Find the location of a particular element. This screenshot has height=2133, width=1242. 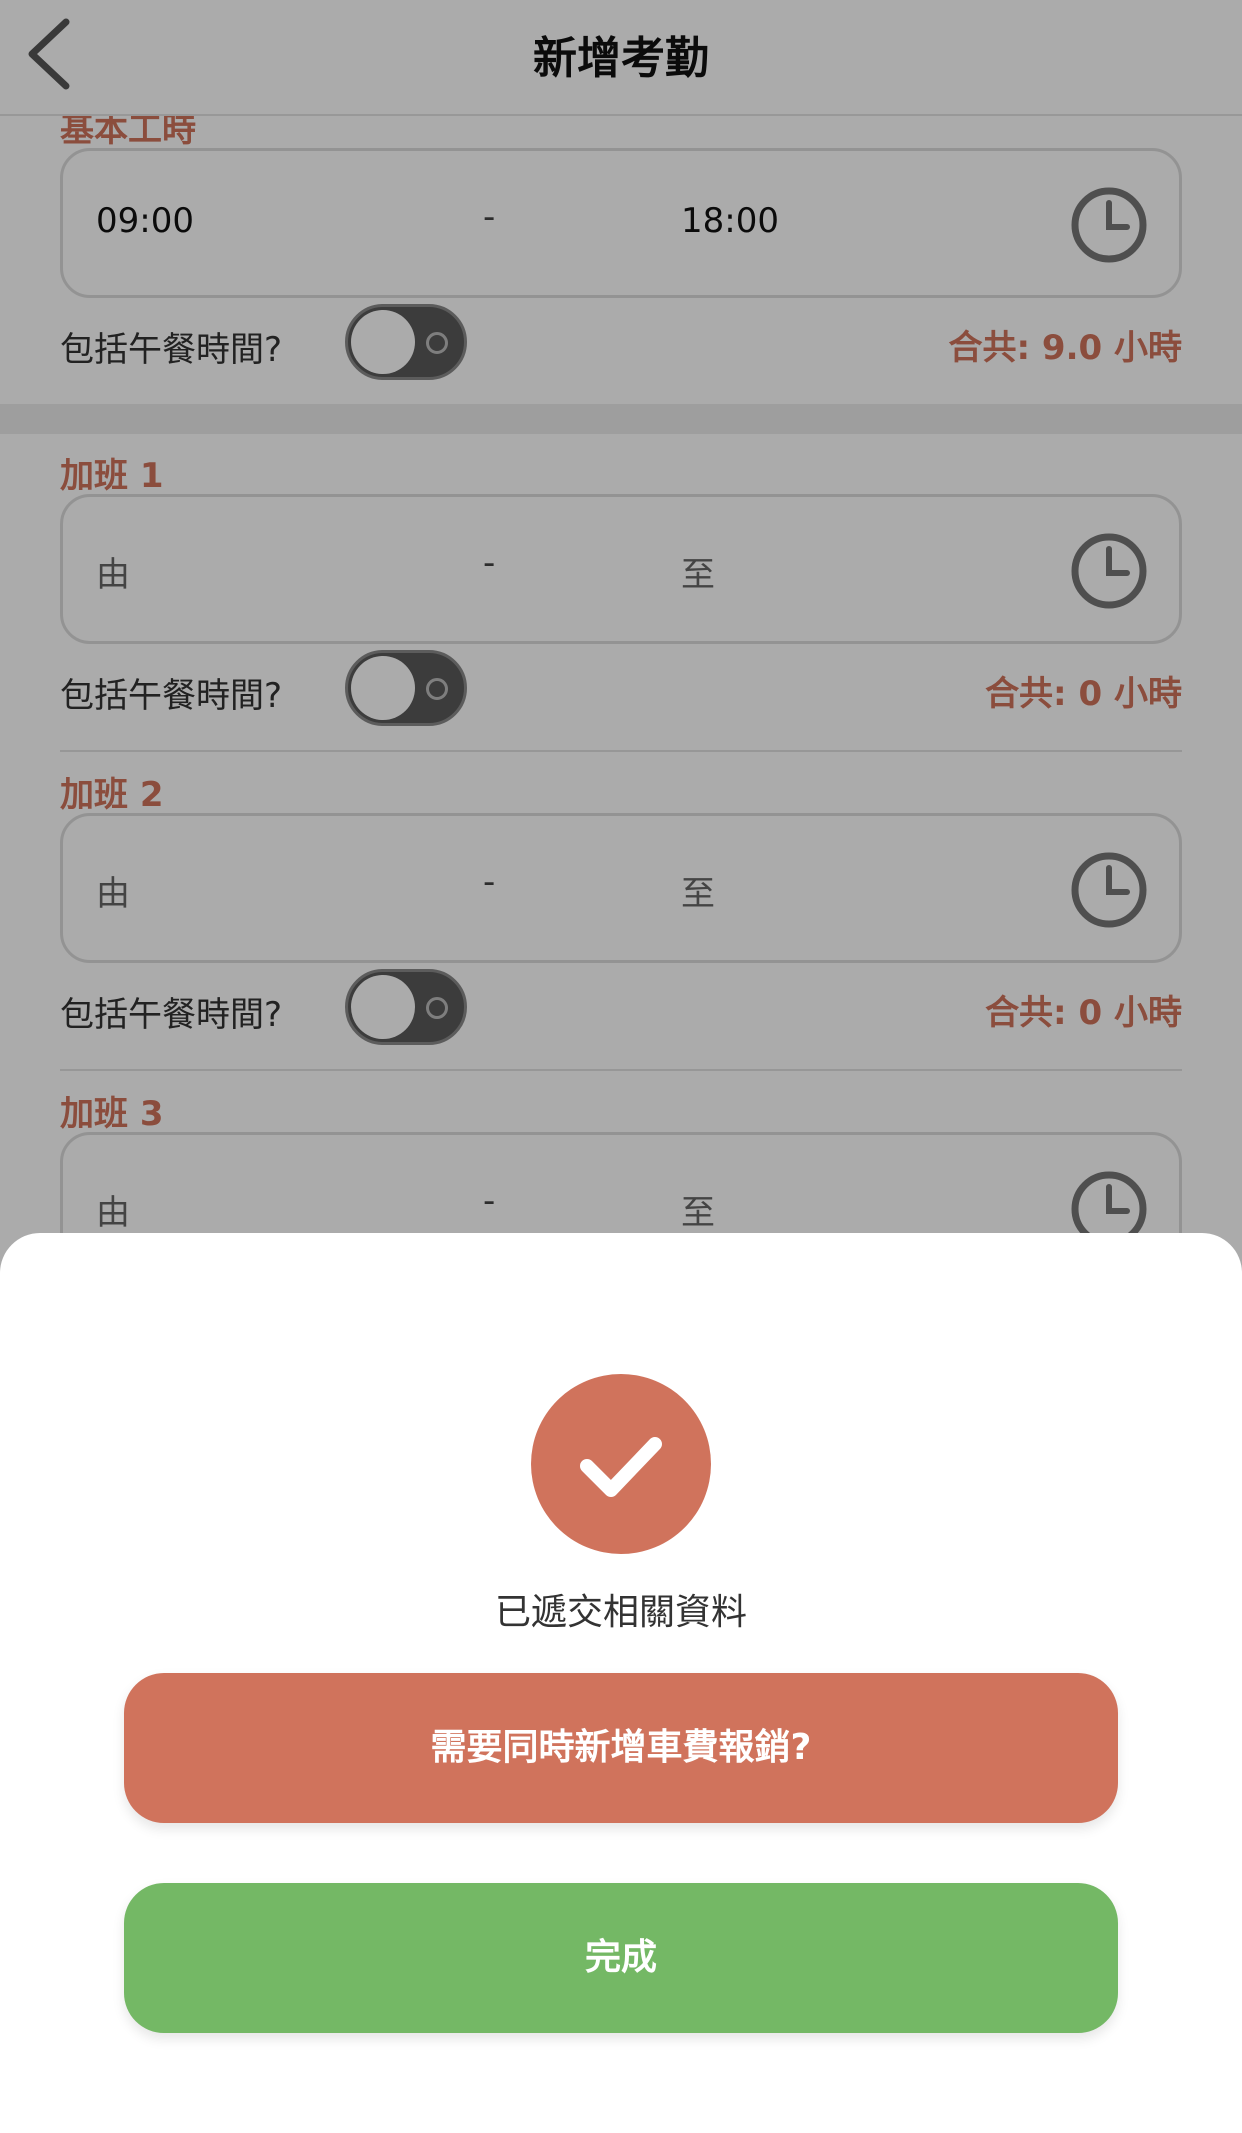

checkmark-icon is located at coordinates (621, 1467).